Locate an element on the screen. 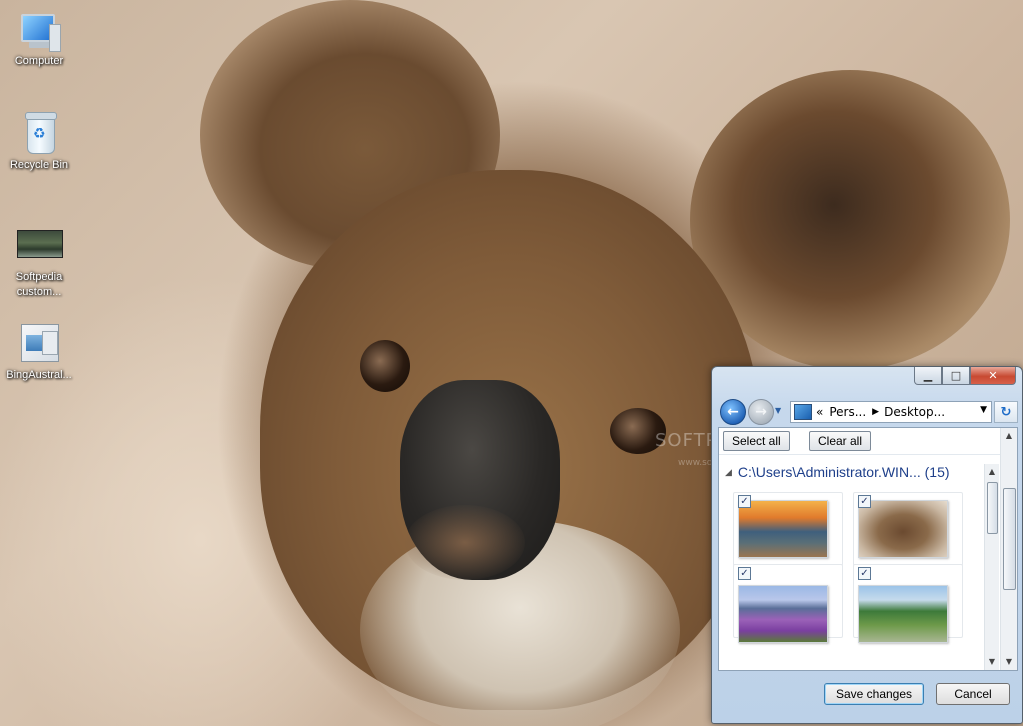  breadcrumb-chevron-icon: ▶ is located at coordinates (875, 412).